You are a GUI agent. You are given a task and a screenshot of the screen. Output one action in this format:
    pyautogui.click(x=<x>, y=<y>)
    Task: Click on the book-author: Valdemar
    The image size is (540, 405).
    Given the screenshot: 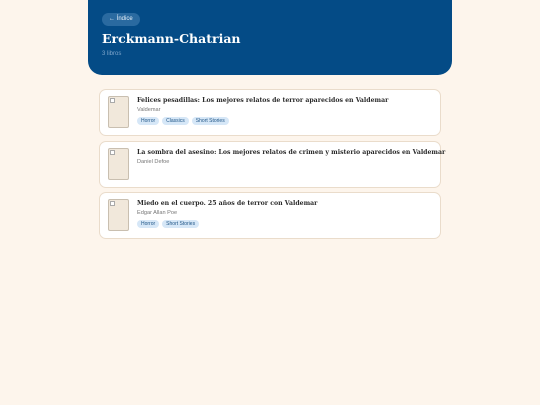 What is the action you would take?
    pyautogui.click(x=149, y=110)
    